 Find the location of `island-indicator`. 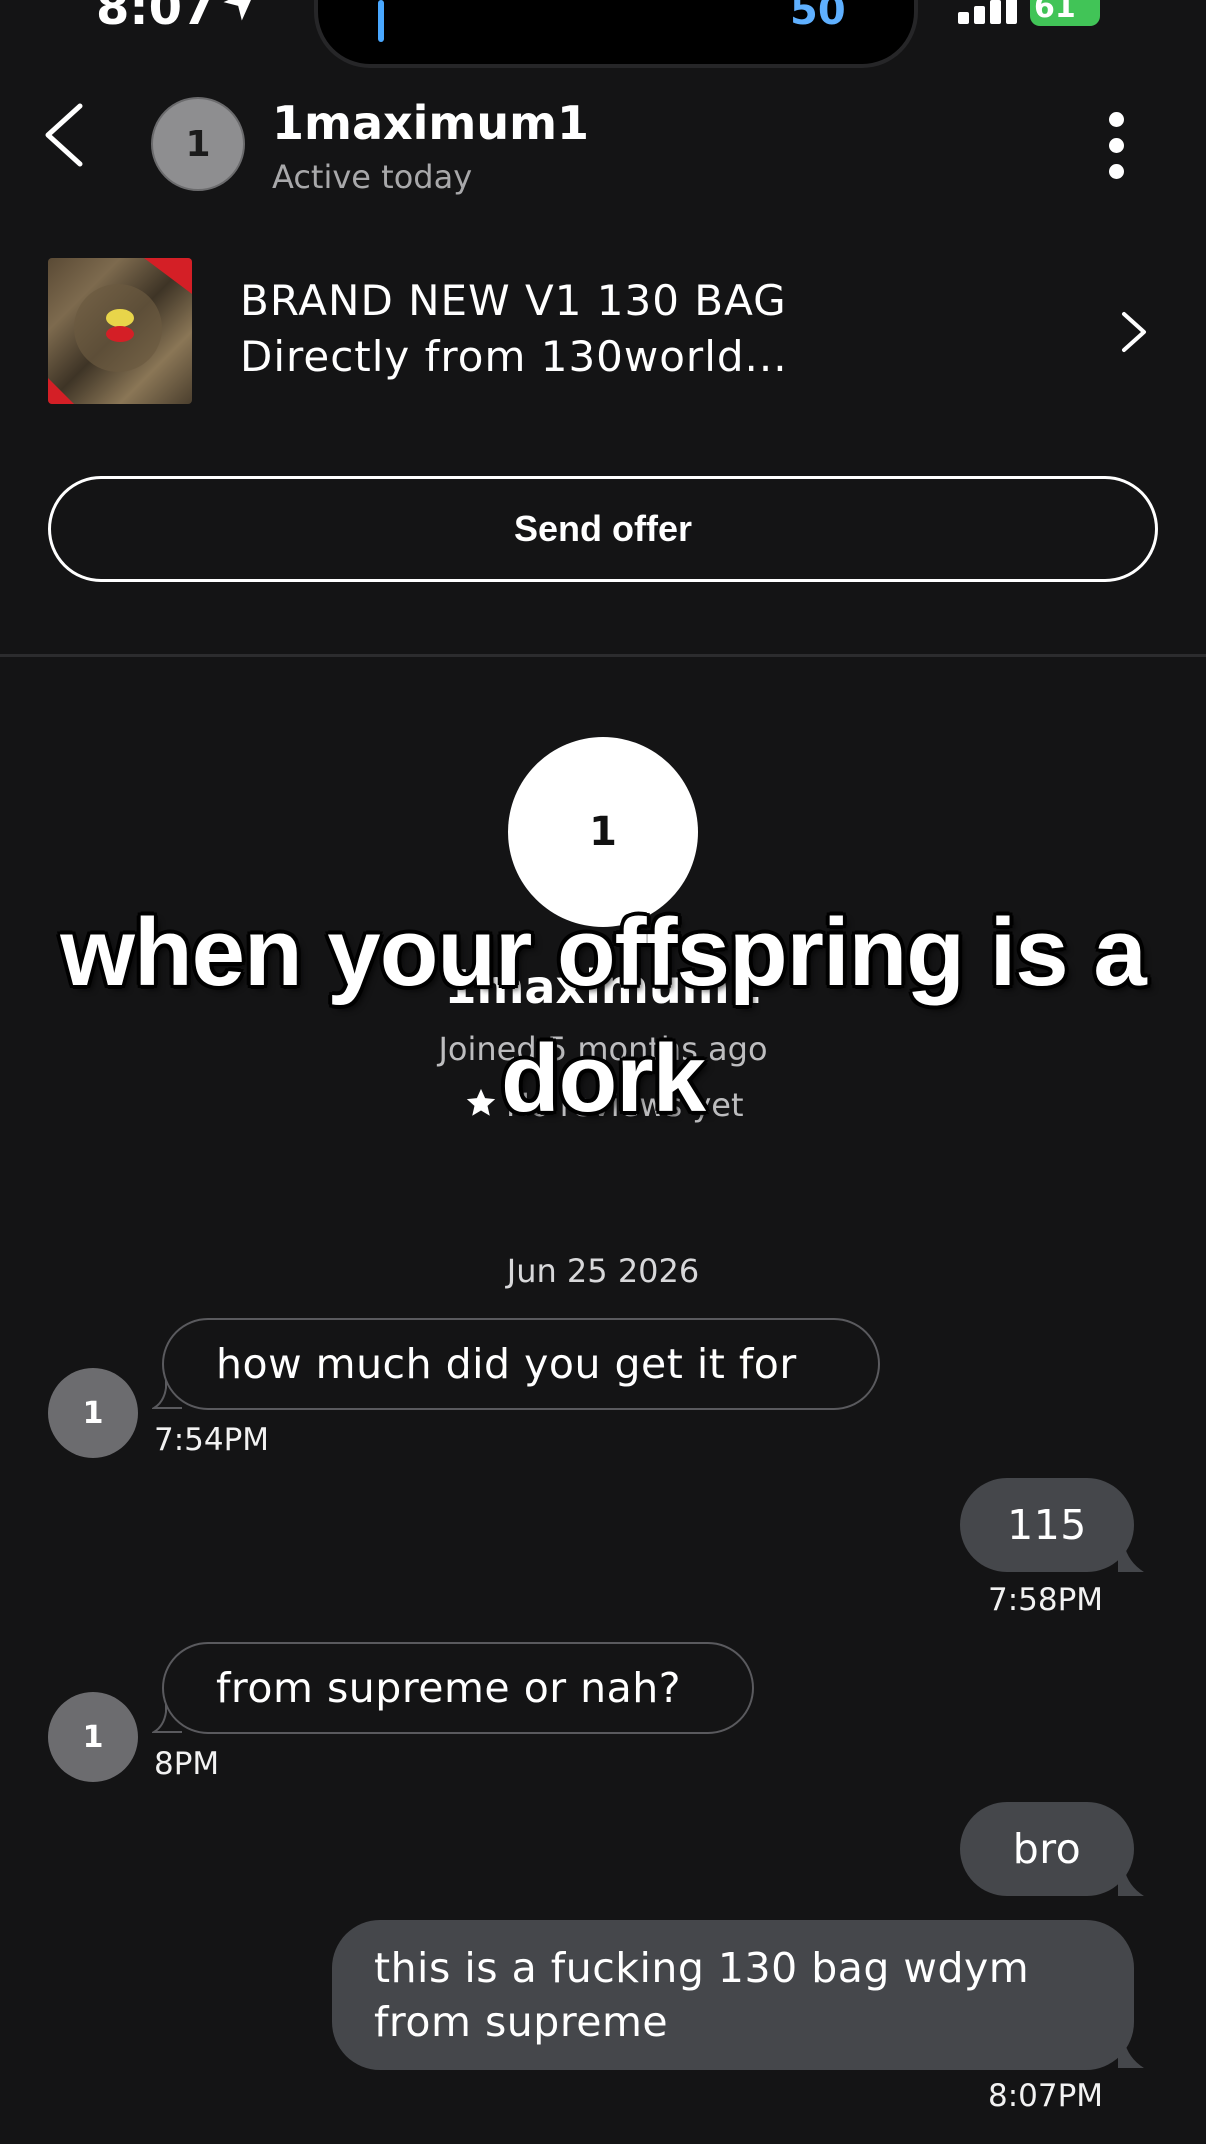

island-indicator is located at coordinates (381, 21).